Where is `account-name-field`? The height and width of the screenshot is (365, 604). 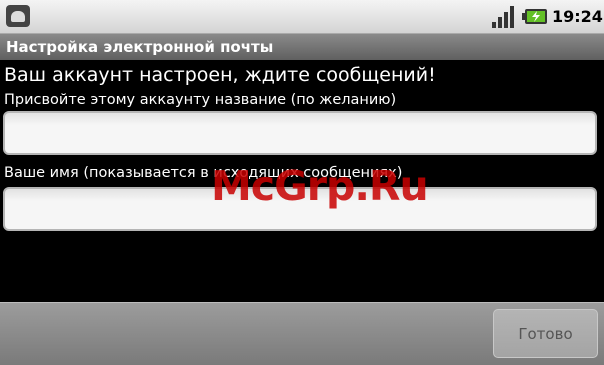
account-name-field is located at coordinates (300, 133).